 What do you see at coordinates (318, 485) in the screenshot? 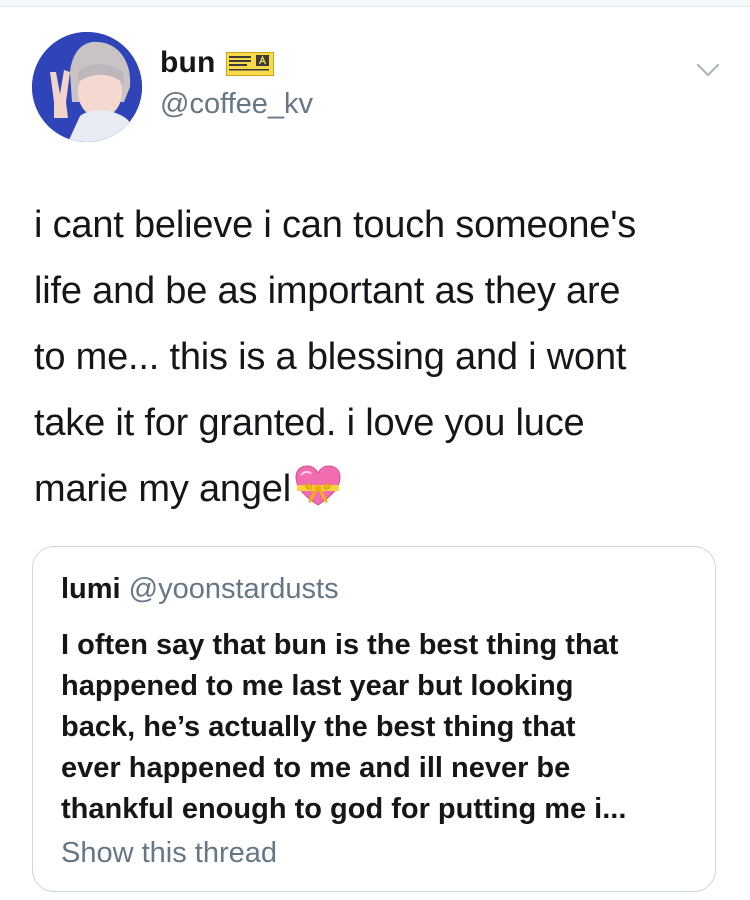
I see `heart-with-ribbon-icon` at bounding box center [318, 485].